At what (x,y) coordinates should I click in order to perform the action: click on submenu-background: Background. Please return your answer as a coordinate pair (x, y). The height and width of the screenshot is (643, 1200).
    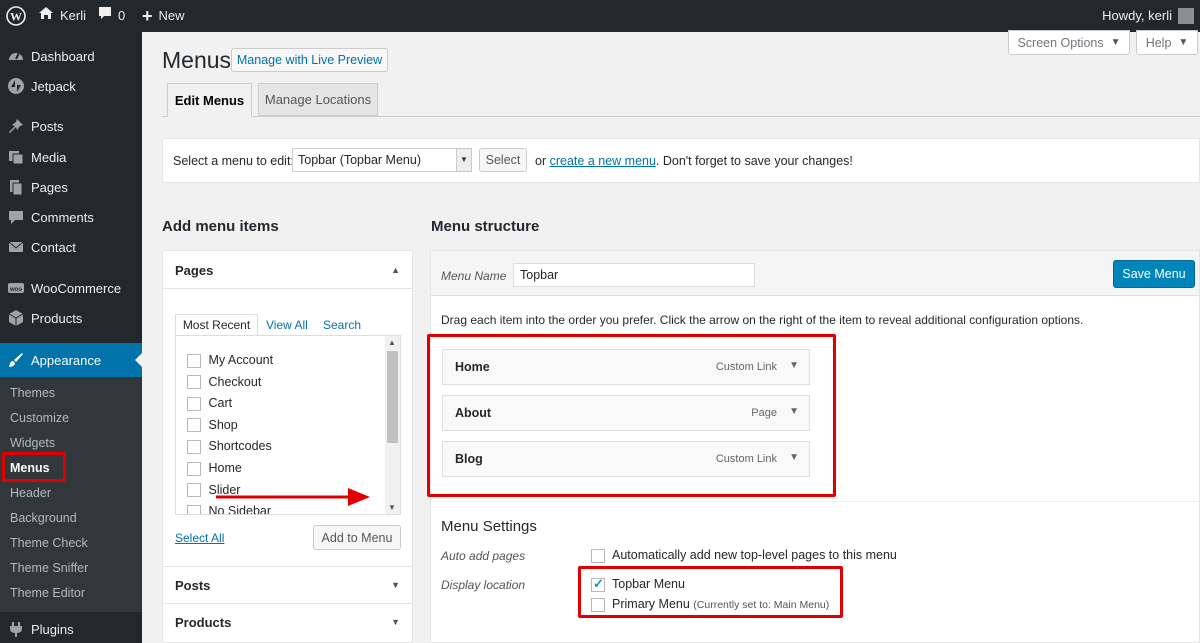
    Looking at the image, I should click on (43, 518).